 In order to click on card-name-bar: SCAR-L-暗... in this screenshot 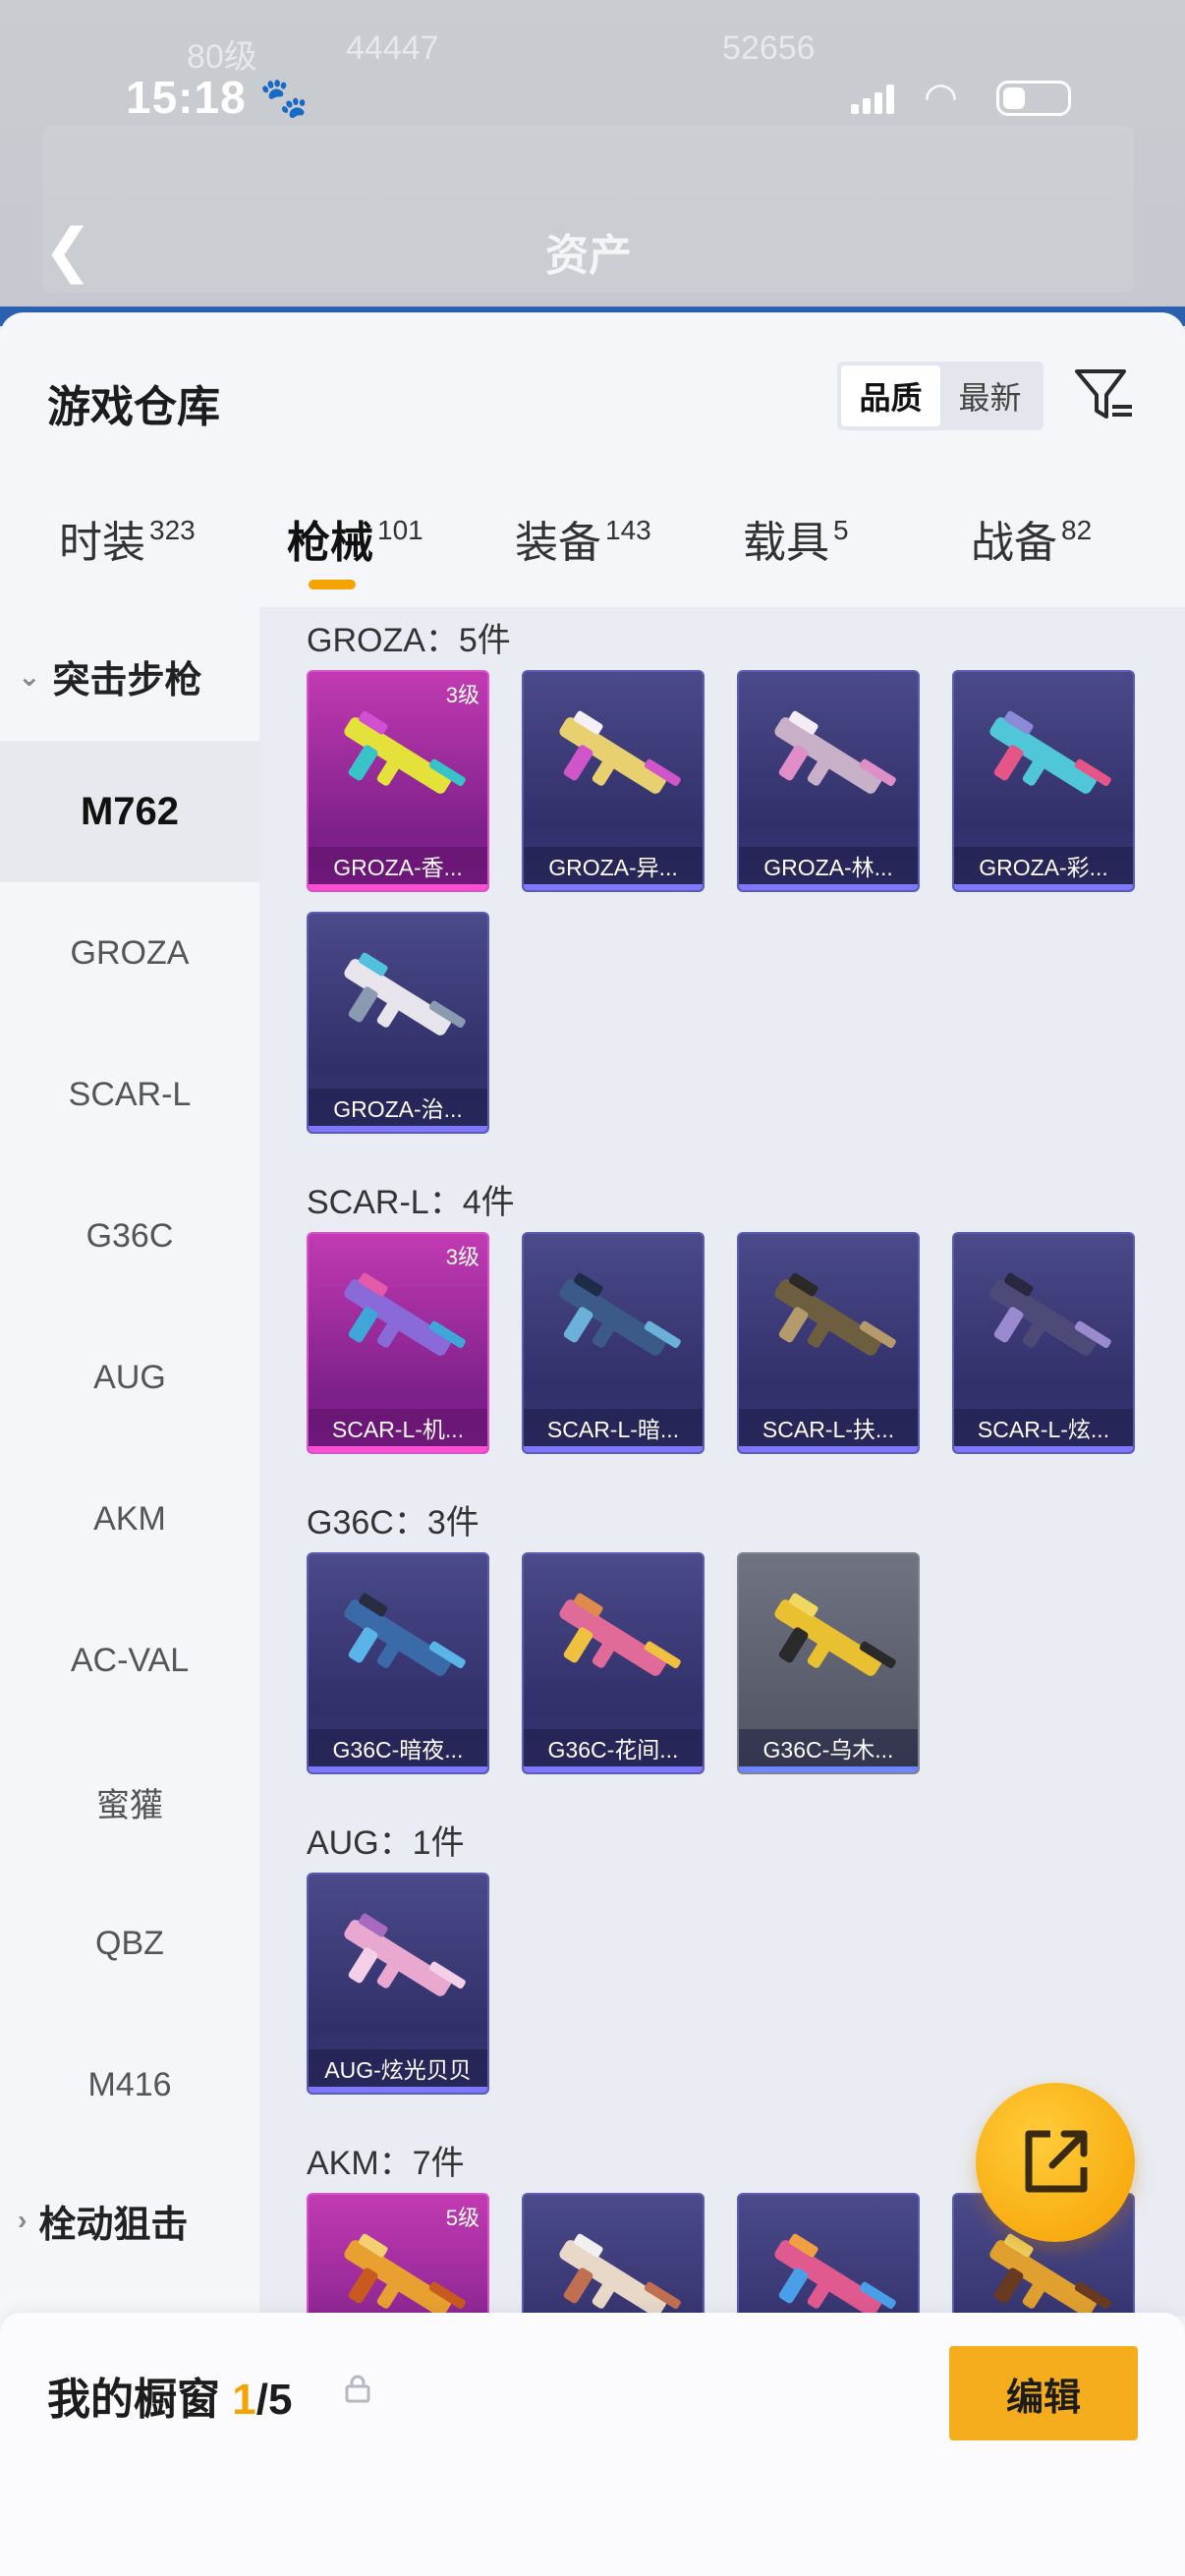, I will do `click(614, 1430)`.